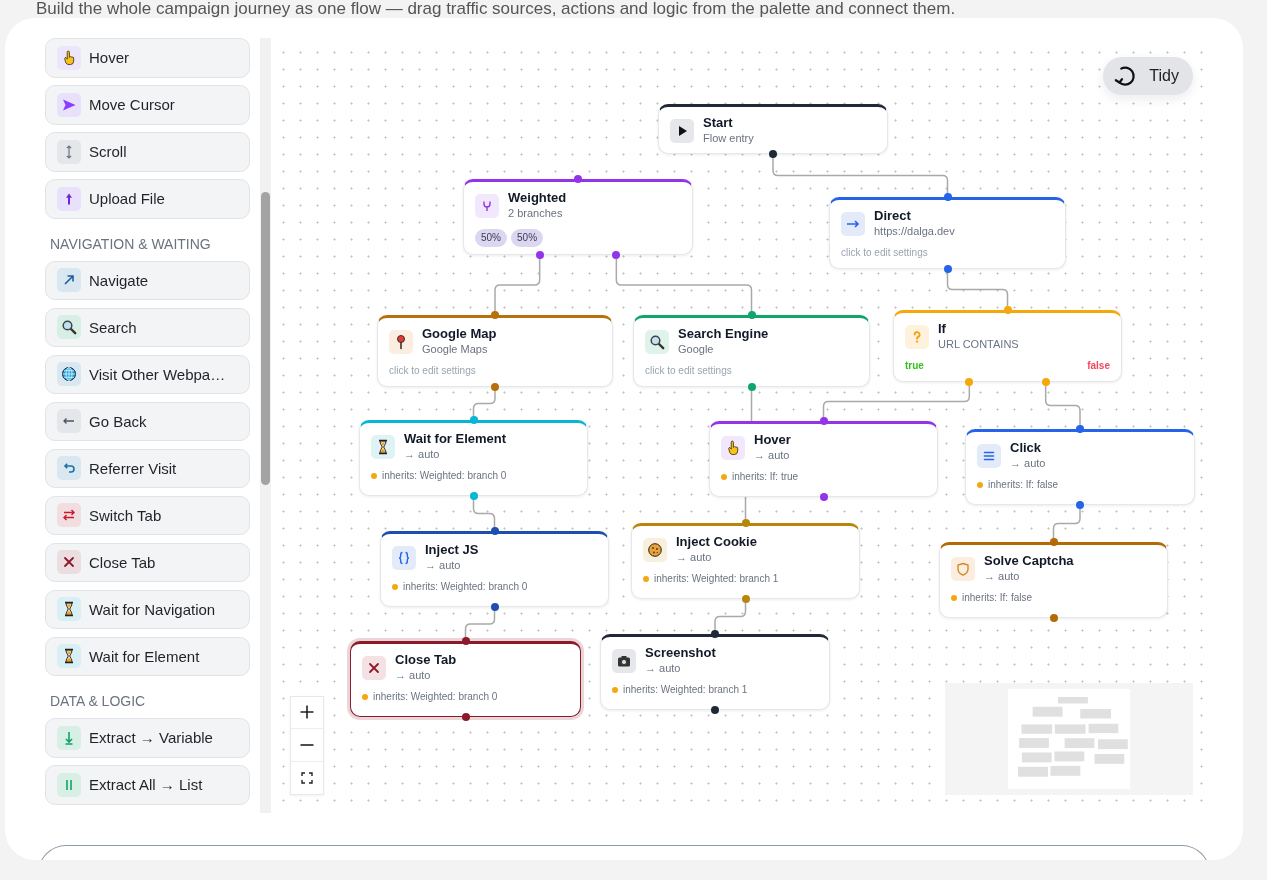 This screenshot has height=880, width=1267. I want to click on node-title: Hover, so click(772, 440).